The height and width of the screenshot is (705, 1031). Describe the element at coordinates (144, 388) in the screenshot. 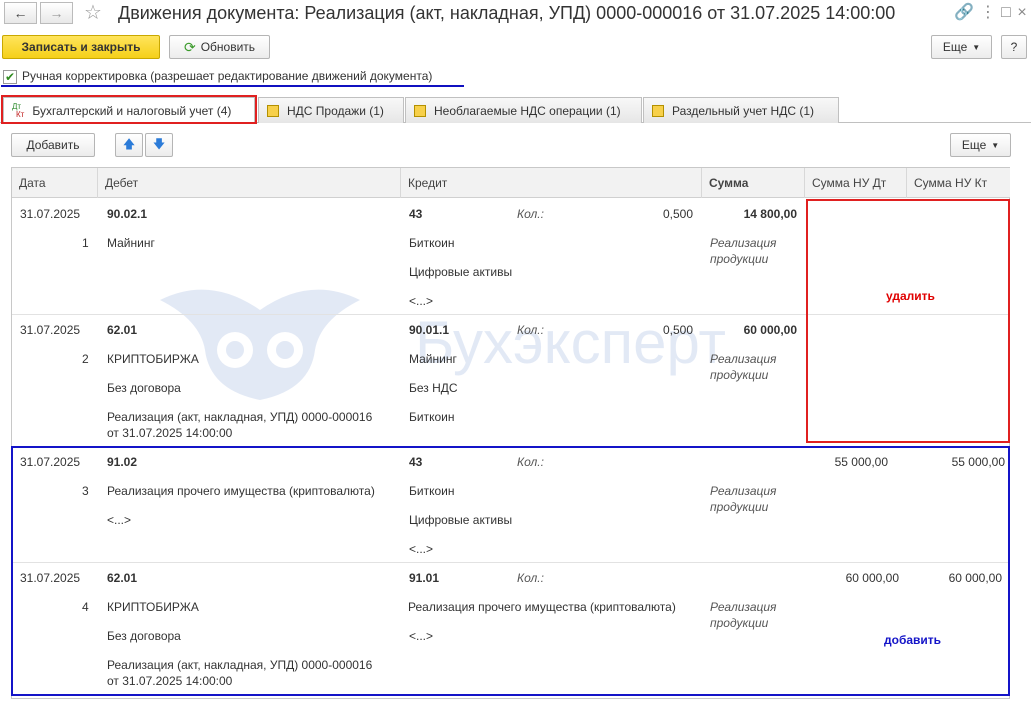

I see `debit-subconto: Без договора` at that location.